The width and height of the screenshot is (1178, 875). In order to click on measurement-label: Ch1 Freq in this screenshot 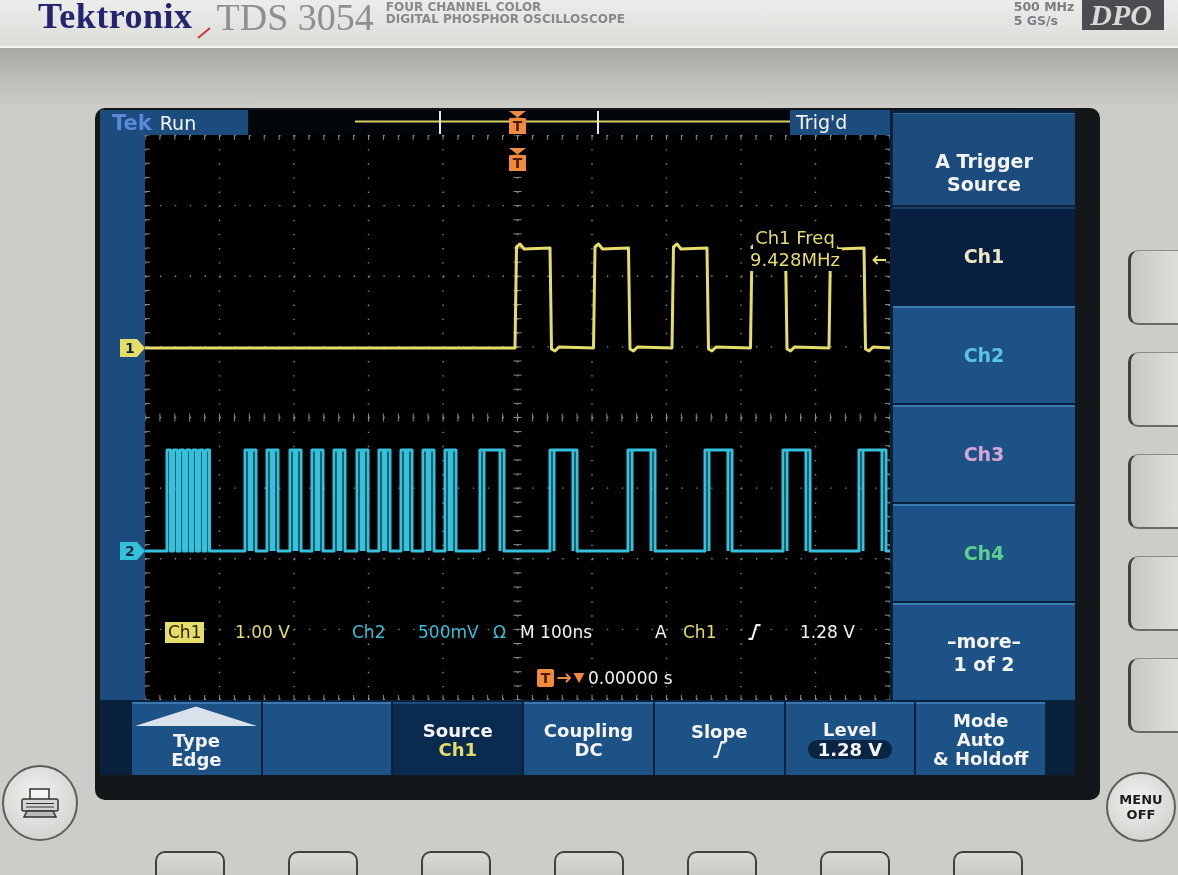, I will do `click(795, 238)`.